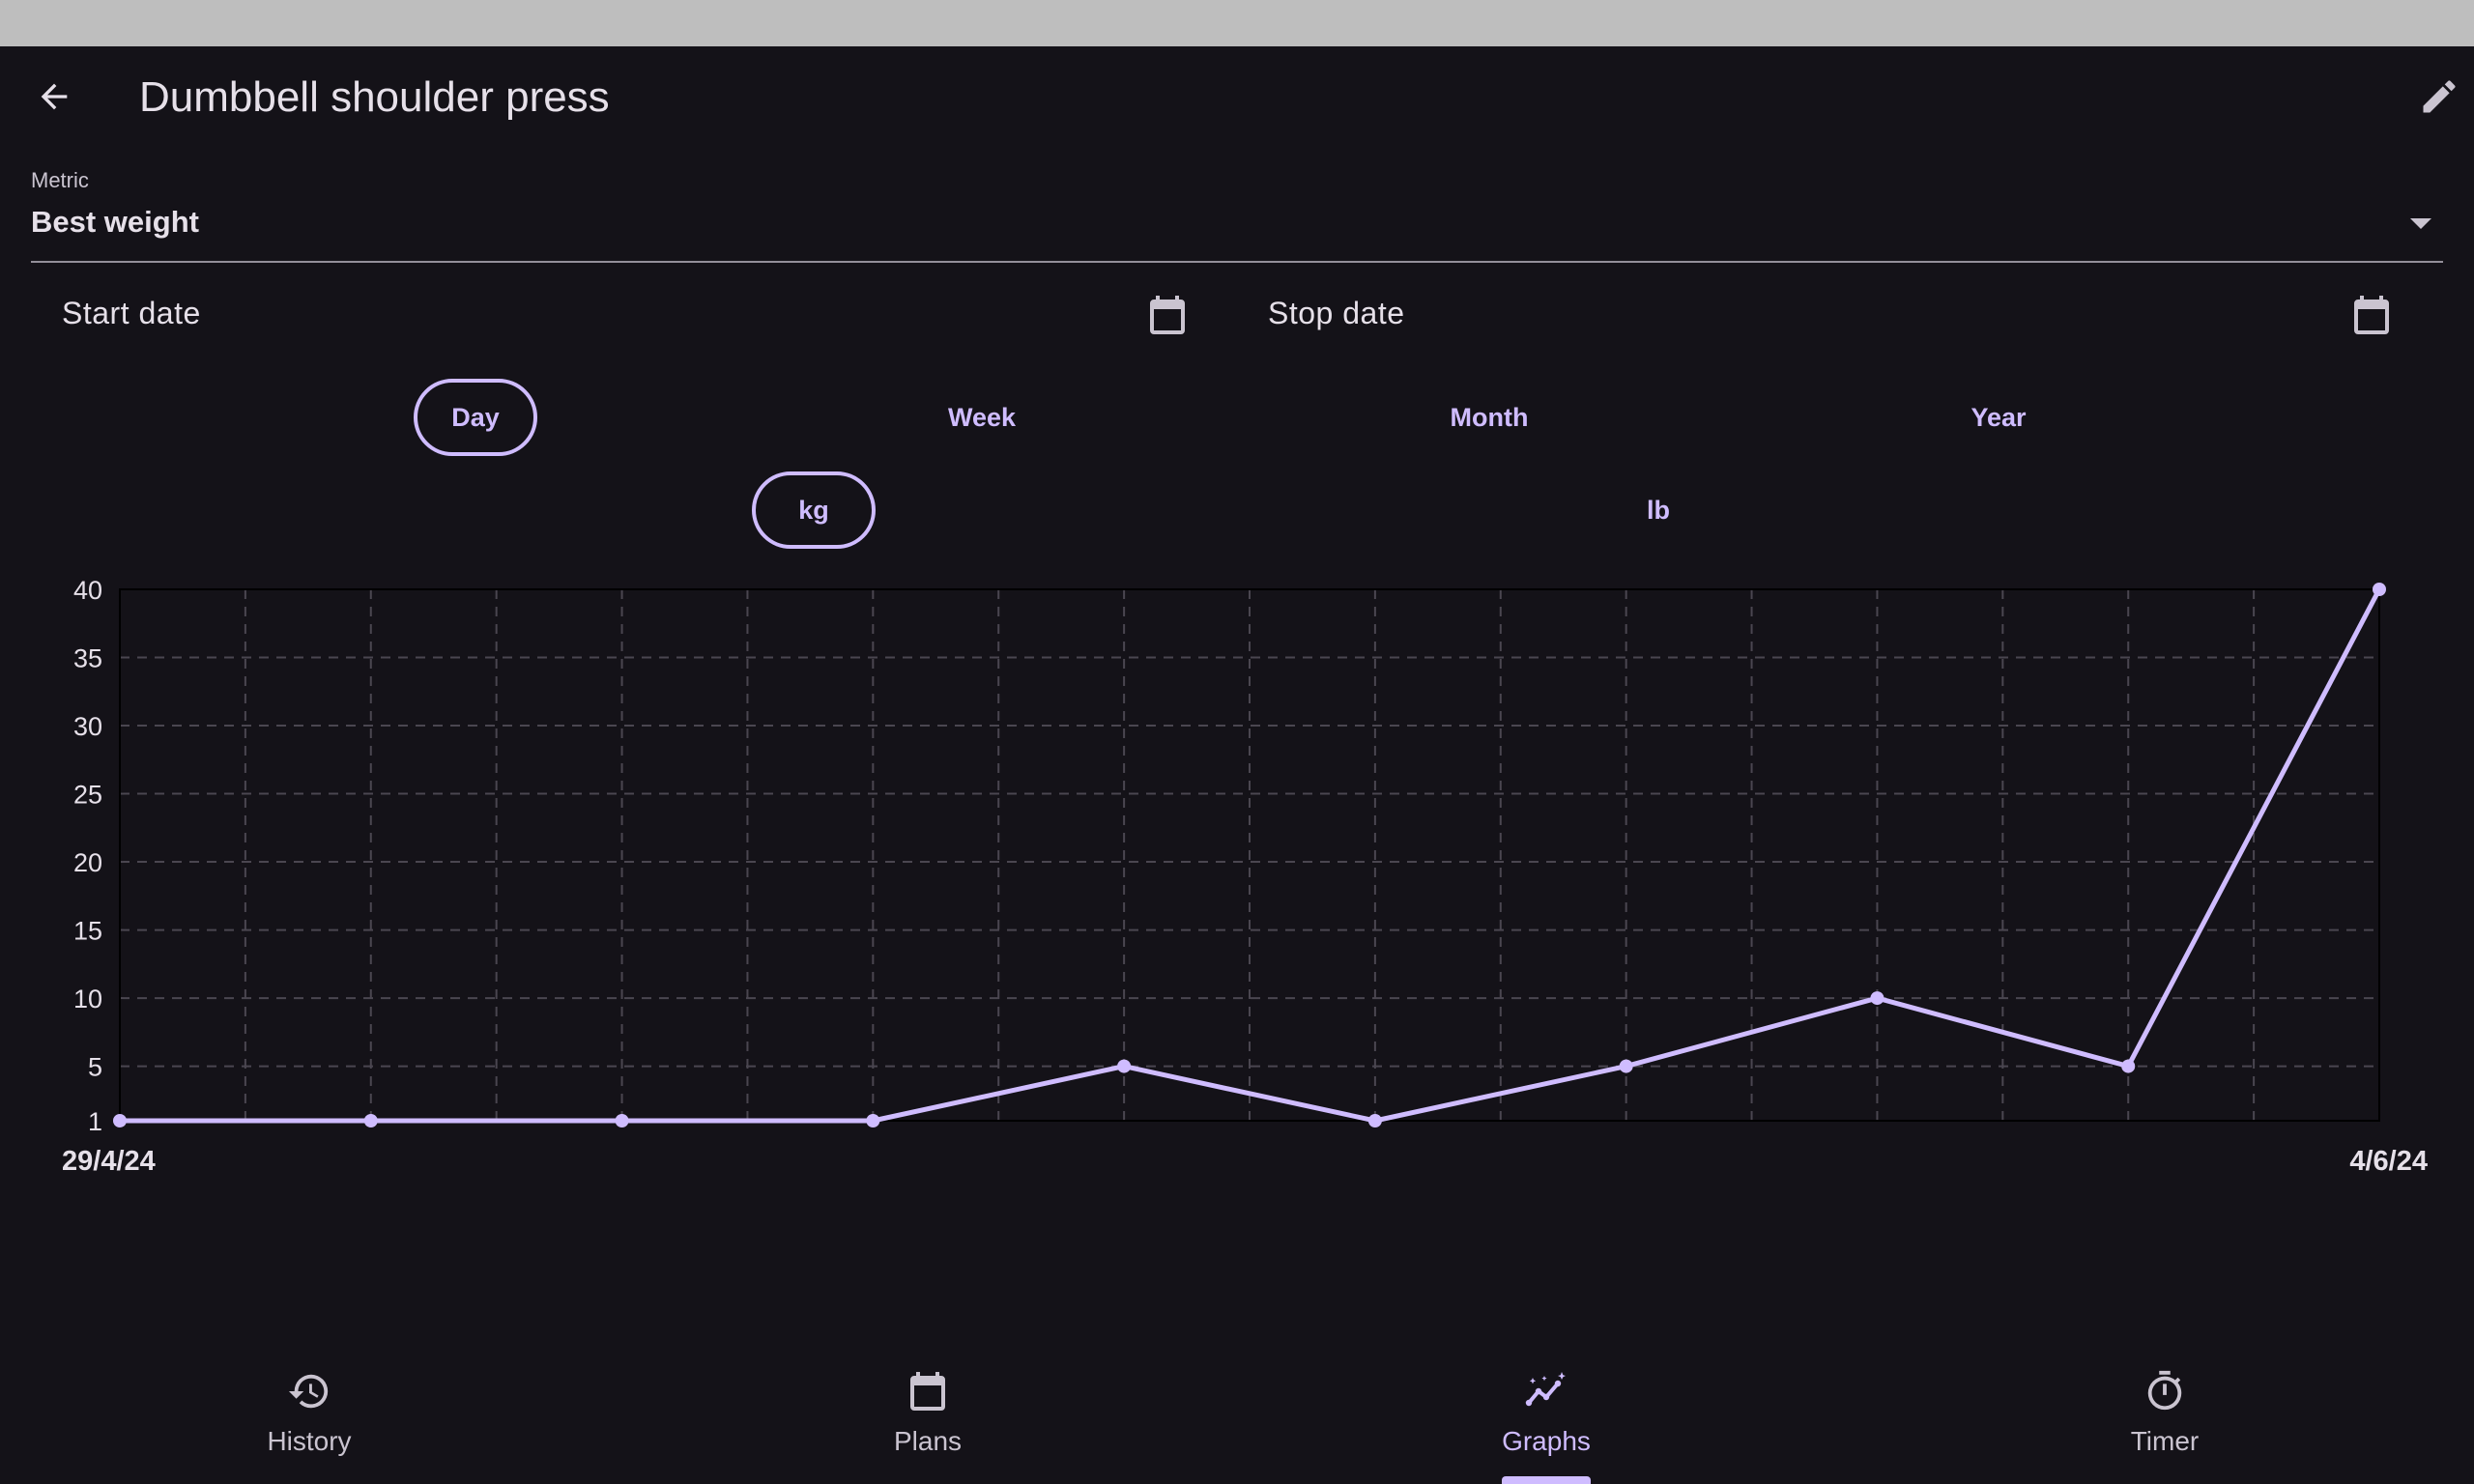 Image resolution: width=2474 pixels, height=1484 pixels. What do you see at coordinates (1659, 510) in the screenshot?
I see `unit-lb-button: lb` at bounding box center [1659, 510].